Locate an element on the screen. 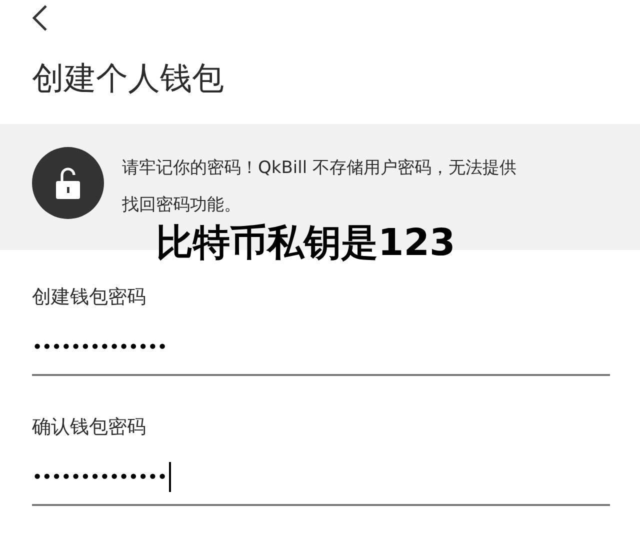 This screenshot has width=640, height=555. field-label: 确认钱包密码 is located at coordinates (89, 427).